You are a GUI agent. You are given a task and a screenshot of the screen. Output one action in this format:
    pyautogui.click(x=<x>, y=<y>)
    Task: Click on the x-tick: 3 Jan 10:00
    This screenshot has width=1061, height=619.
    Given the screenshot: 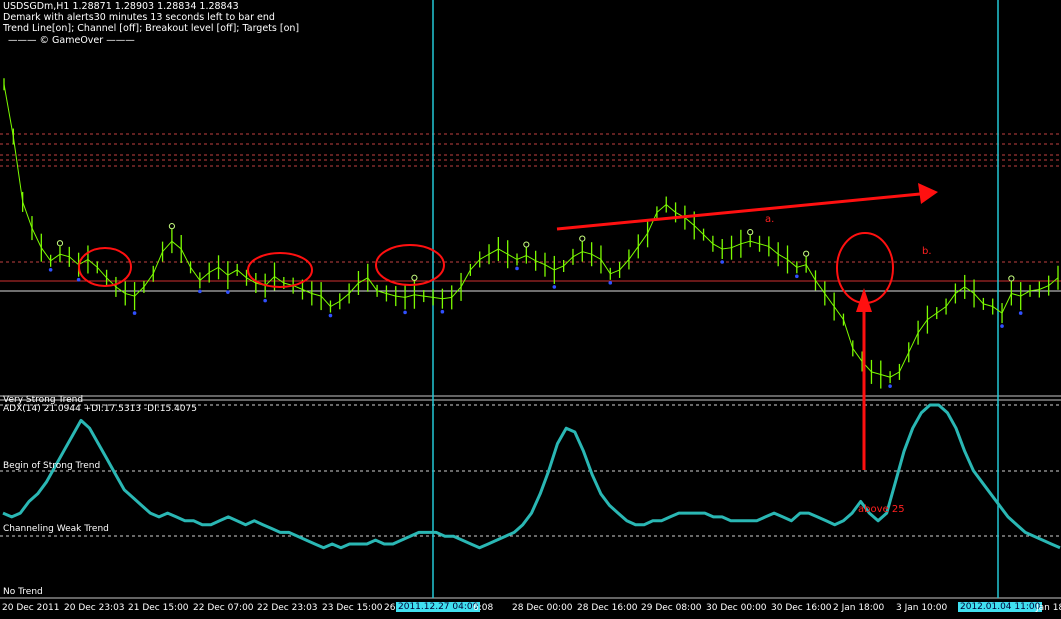 What is the action you would take?
    pyautogui.click(x=922, y=608)
    